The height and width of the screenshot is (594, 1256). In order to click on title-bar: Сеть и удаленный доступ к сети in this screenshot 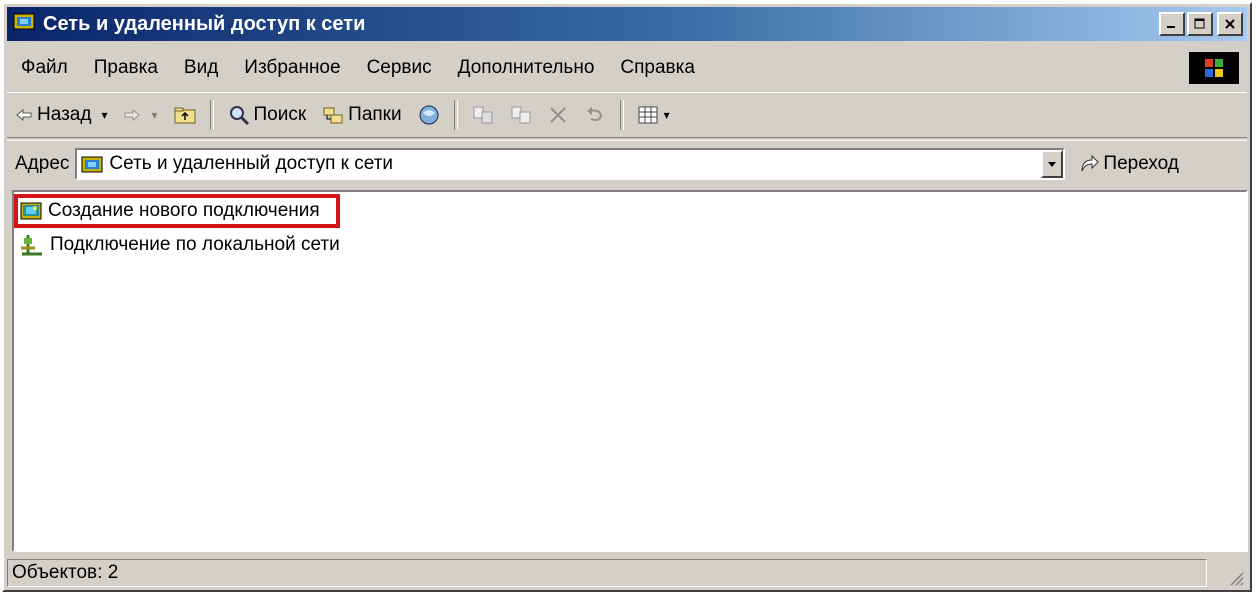, I will do `click(627, 24)`.